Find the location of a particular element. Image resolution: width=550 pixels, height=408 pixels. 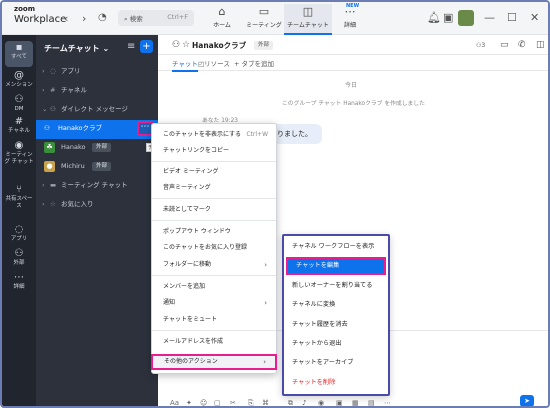

sidebar-item-michiru: ● Michiru 外部 is located at coordinates (97, 166).